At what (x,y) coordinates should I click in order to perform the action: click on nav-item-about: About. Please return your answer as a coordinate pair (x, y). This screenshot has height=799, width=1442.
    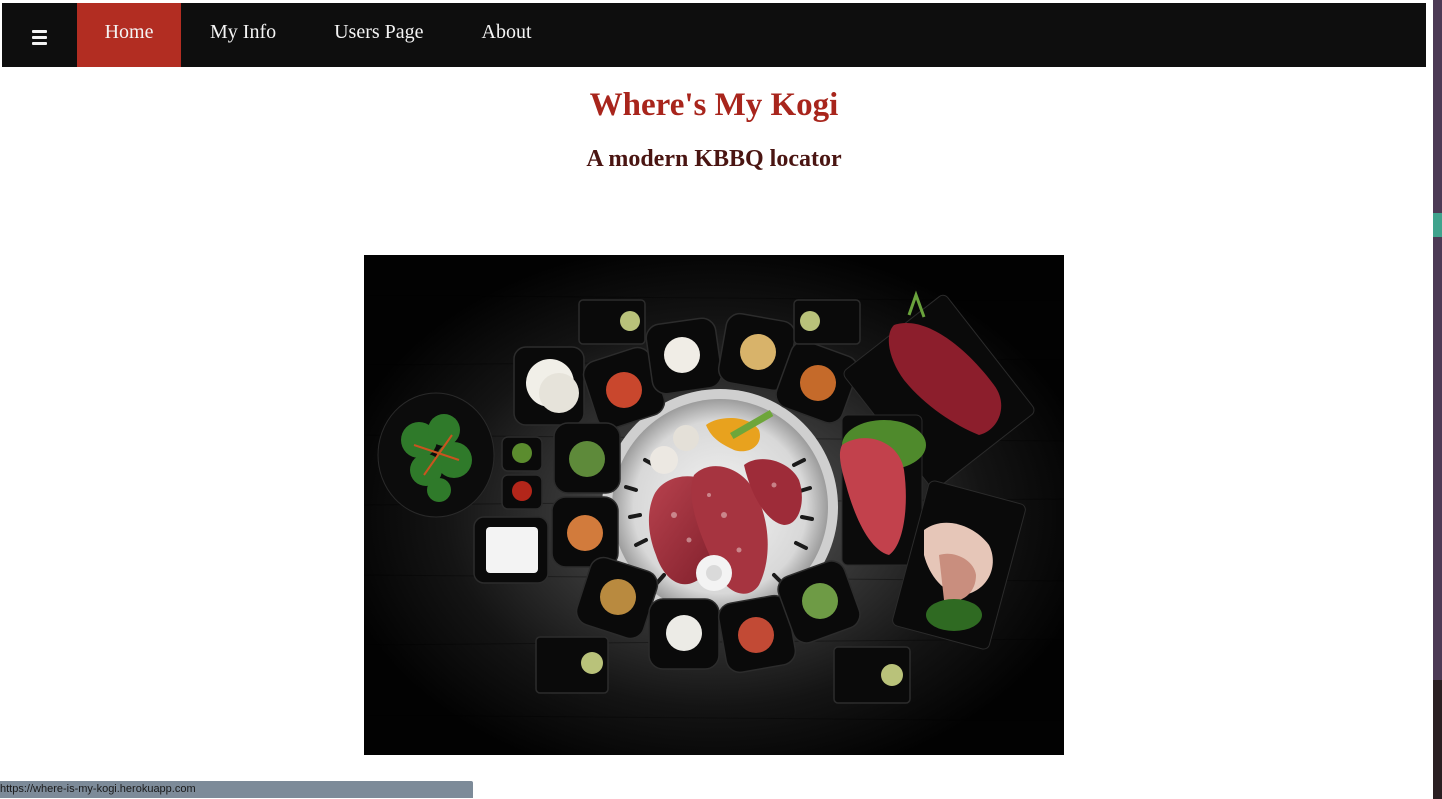
    Looking at the image, I should click on (507, 35).